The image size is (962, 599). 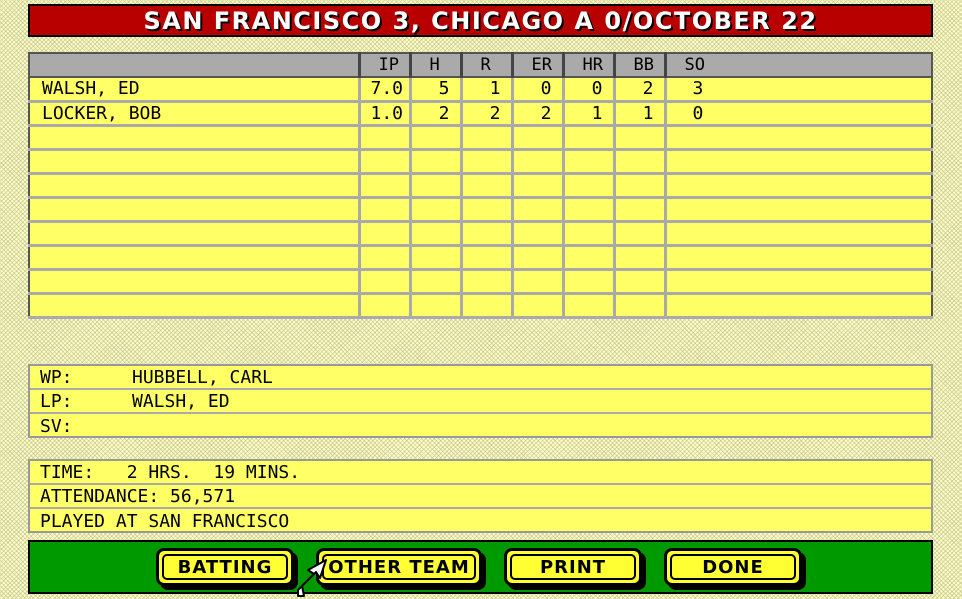 I want to click on arrow-cursor-icon, so click(x=312, y=578).